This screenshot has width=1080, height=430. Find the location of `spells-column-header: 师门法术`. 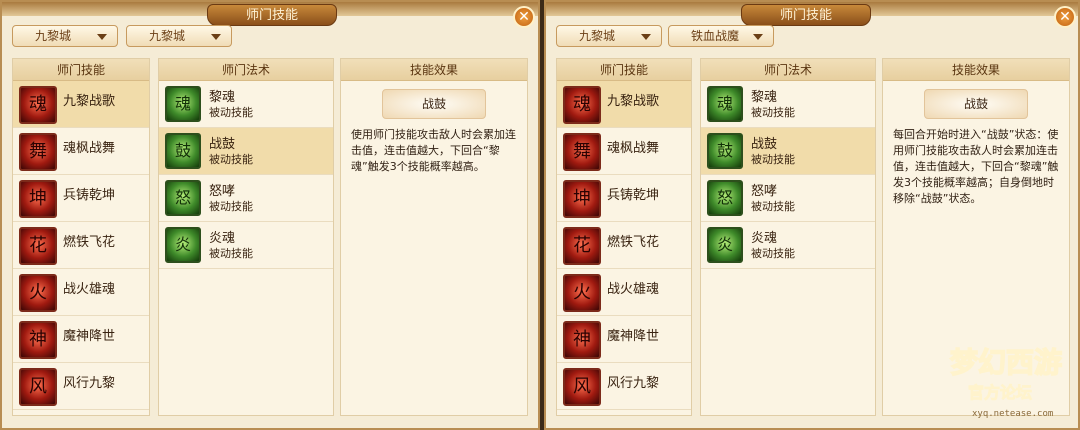

spells-column-header: 师门法术 is located at coordinates (788, 70).